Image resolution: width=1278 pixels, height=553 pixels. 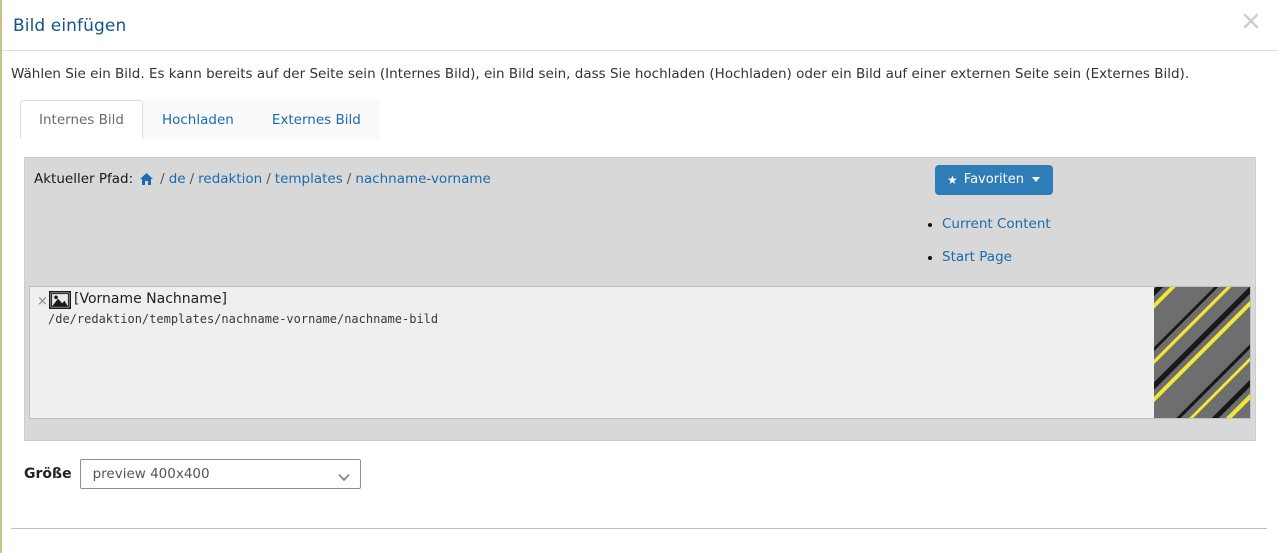 I want to click on favorites-link-current-content: Current Content, so click(x=996, y=224).